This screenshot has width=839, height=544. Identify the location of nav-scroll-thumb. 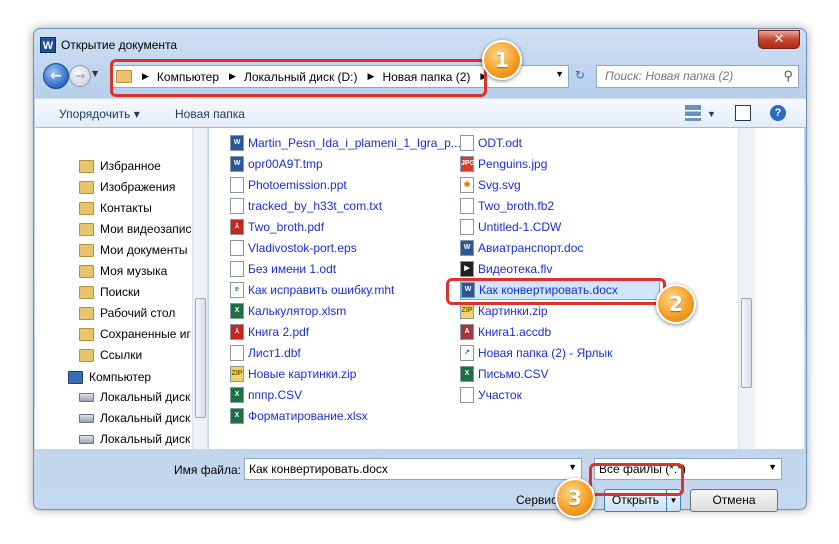
(200, 358).